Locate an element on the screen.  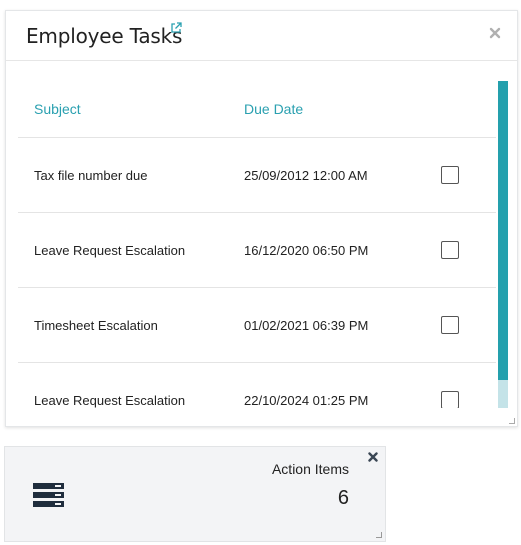
widget-header: Employee Tasks is located at coordinates (261, 36).